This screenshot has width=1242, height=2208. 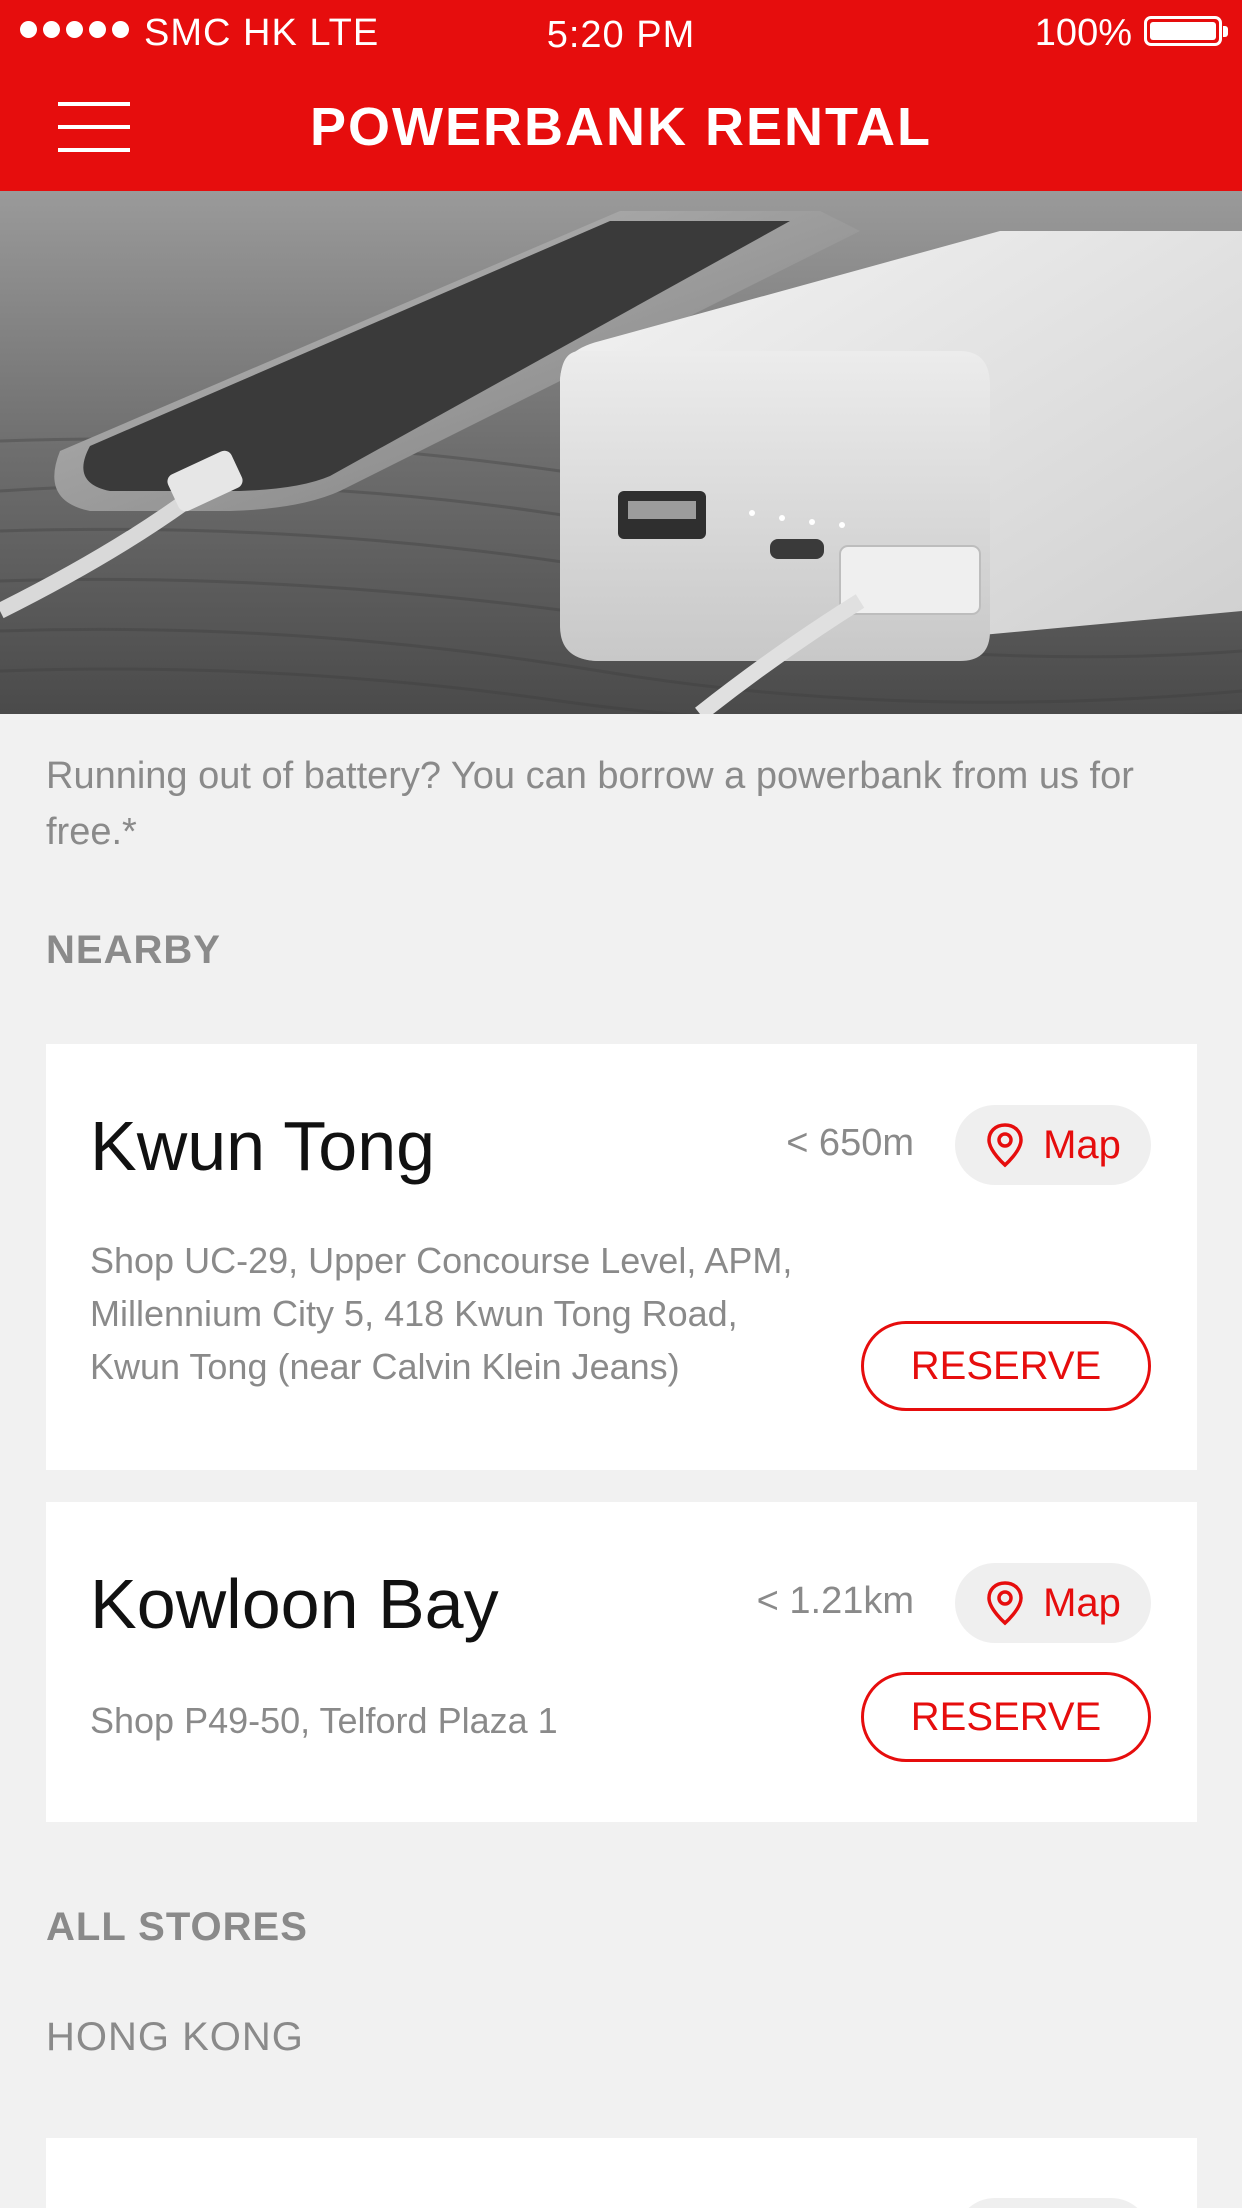 What do you see at coordinates (414, 1313) in the screenshot?
I see `store-address-line: Millennium City 5, 418 Kwun Tong Road,` at bounding box center [414, 1313].